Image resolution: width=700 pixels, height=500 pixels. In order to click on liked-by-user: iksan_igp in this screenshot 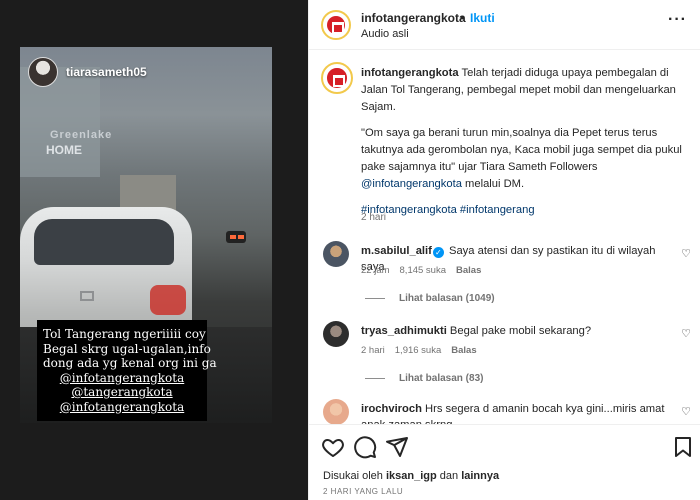, I will do `click(411, 476)`.